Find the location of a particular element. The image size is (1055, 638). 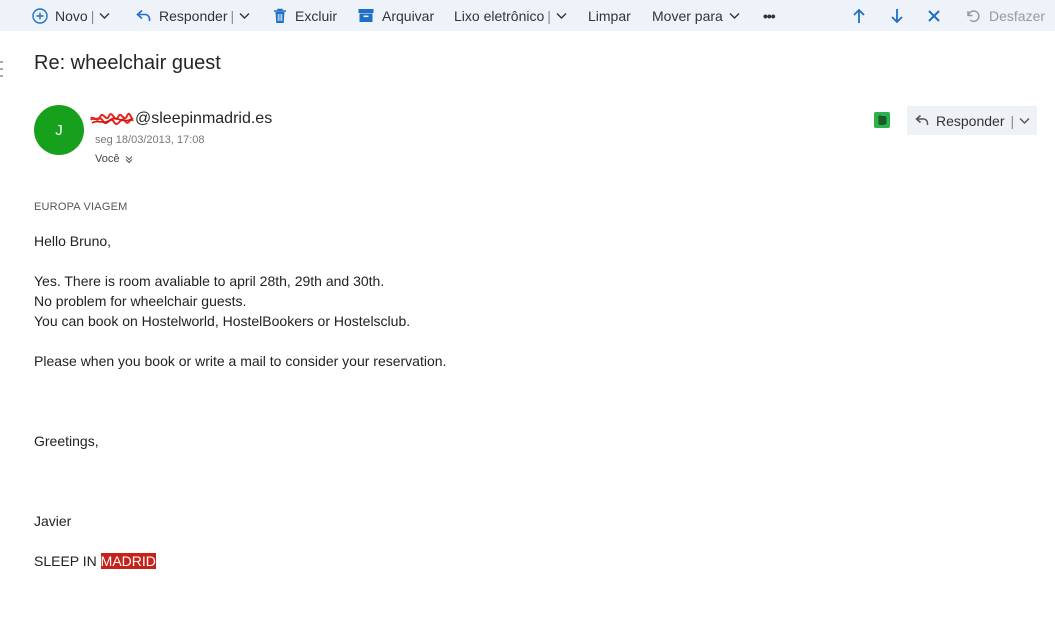

header-reply-label: Responder is located at coordinates (970, 120).